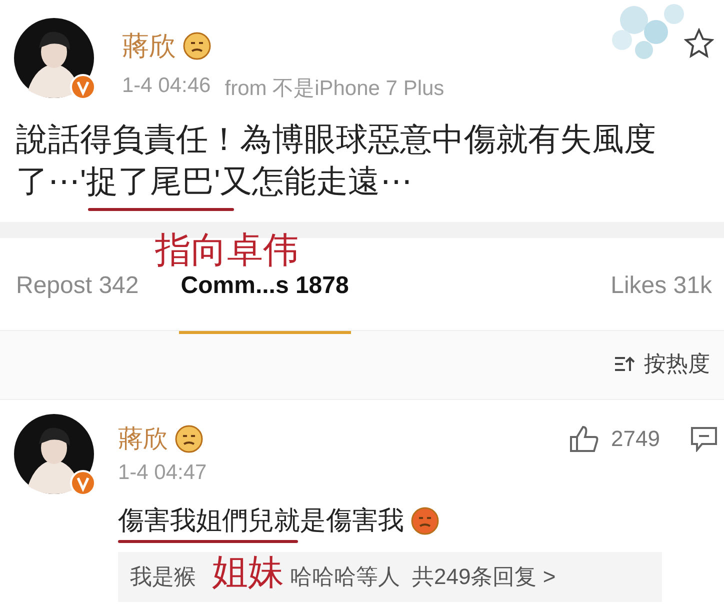 The height and width of the screenshot is (604, 724). I want to click on post-time: 1-4 04:46, so click(166, 86).